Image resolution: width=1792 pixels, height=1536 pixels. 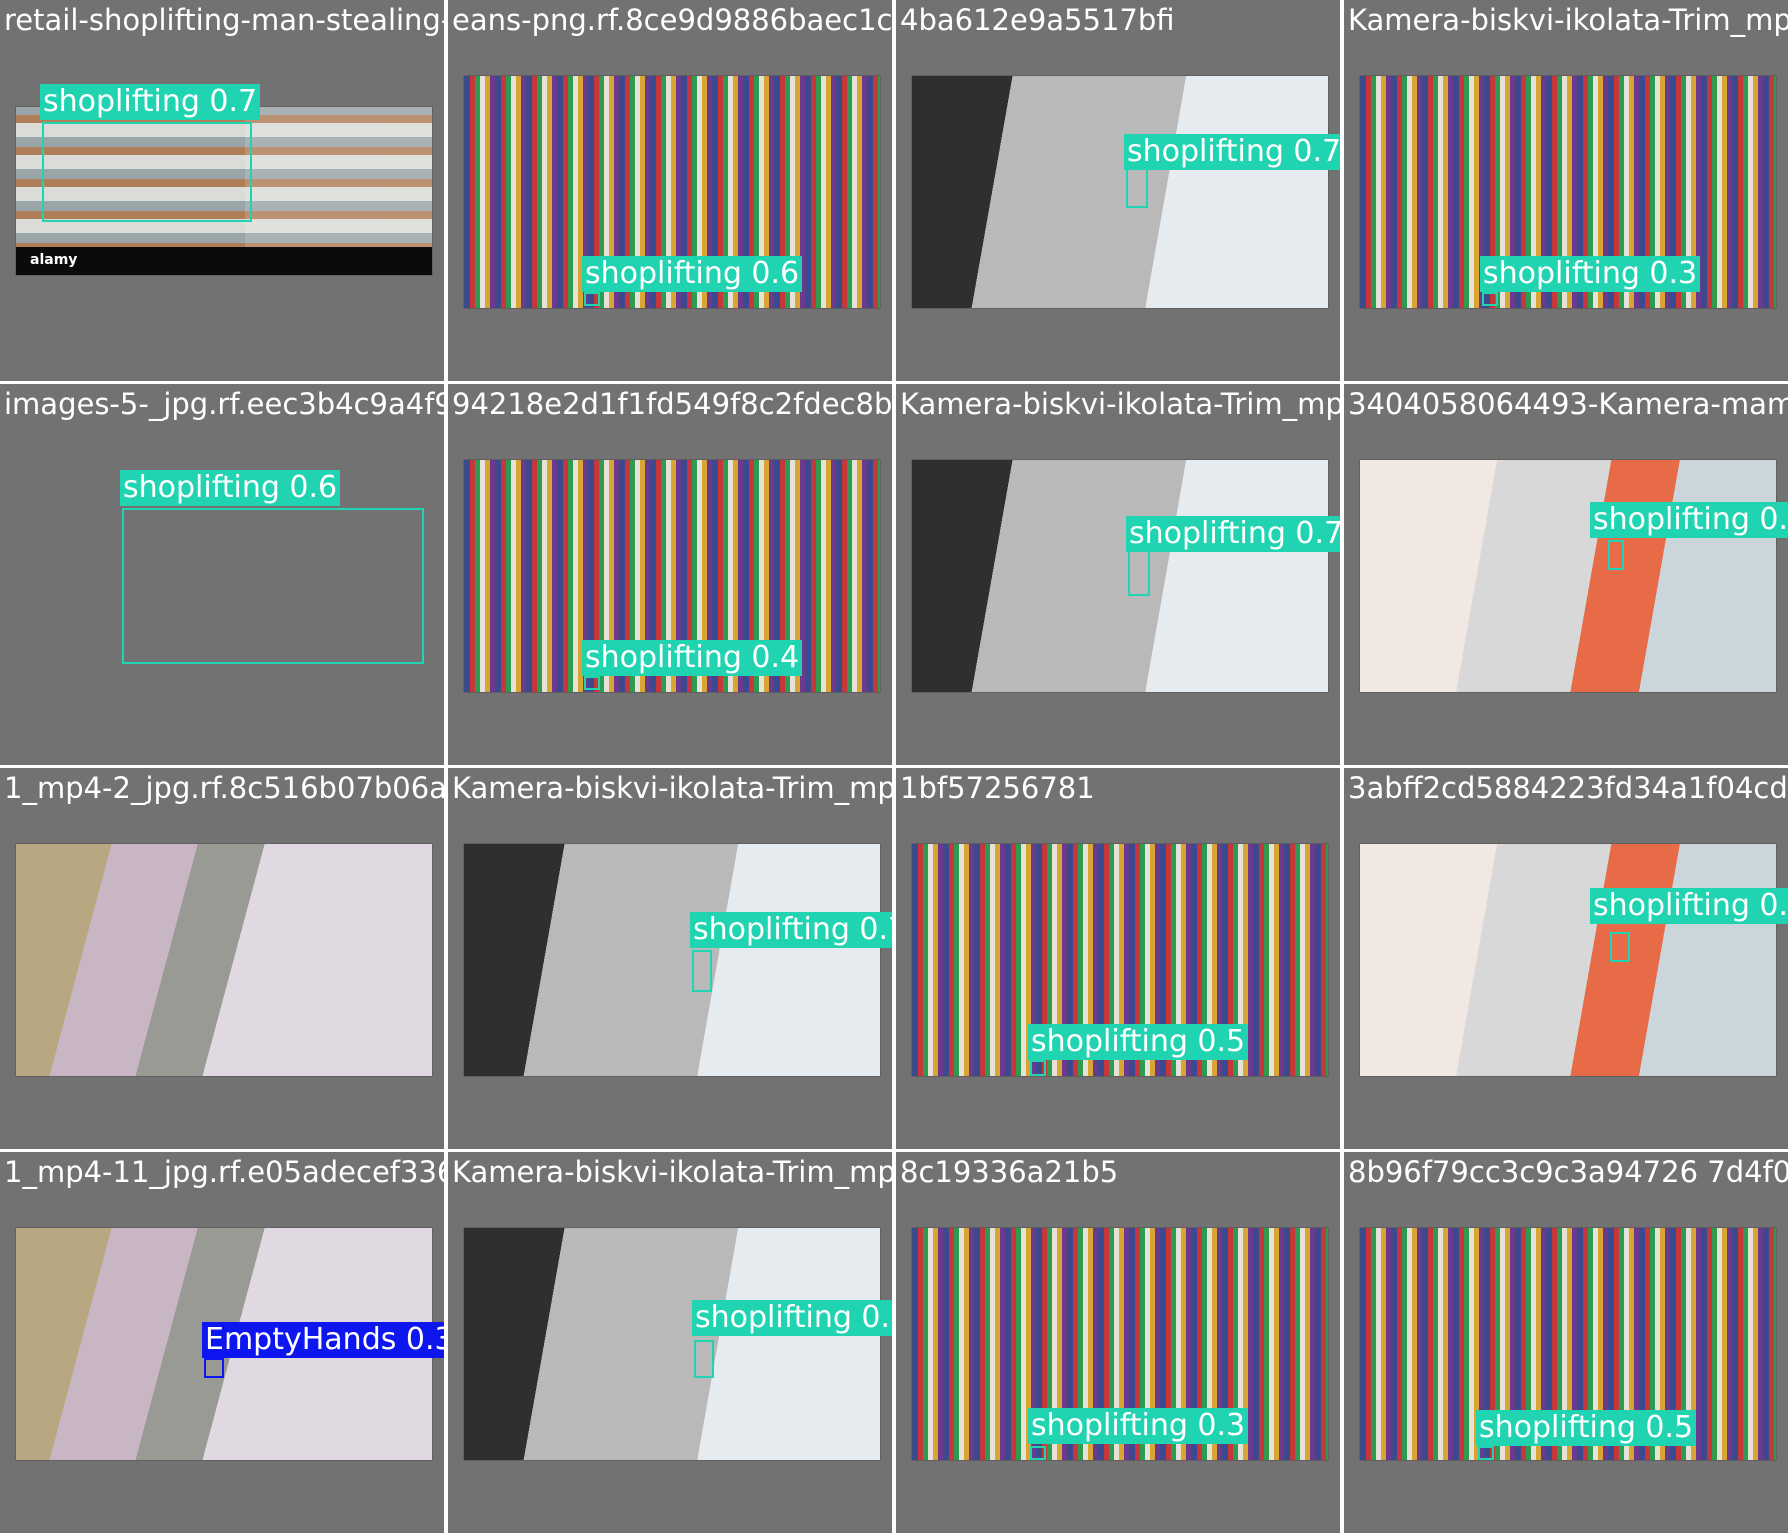 I want to click on detection-label: shoplifting 0.4, so click(x=692, y=658).